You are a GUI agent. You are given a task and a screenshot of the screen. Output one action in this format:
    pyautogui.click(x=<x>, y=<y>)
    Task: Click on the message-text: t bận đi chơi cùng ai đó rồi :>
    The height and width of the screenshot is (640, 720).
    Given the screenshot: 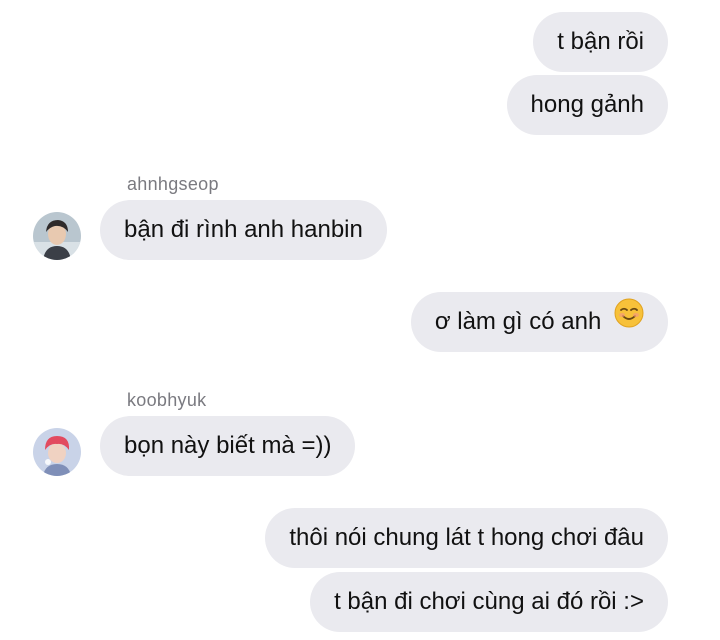 What is the action you would take?
    pyautogui.click(x=489, y=601)
    